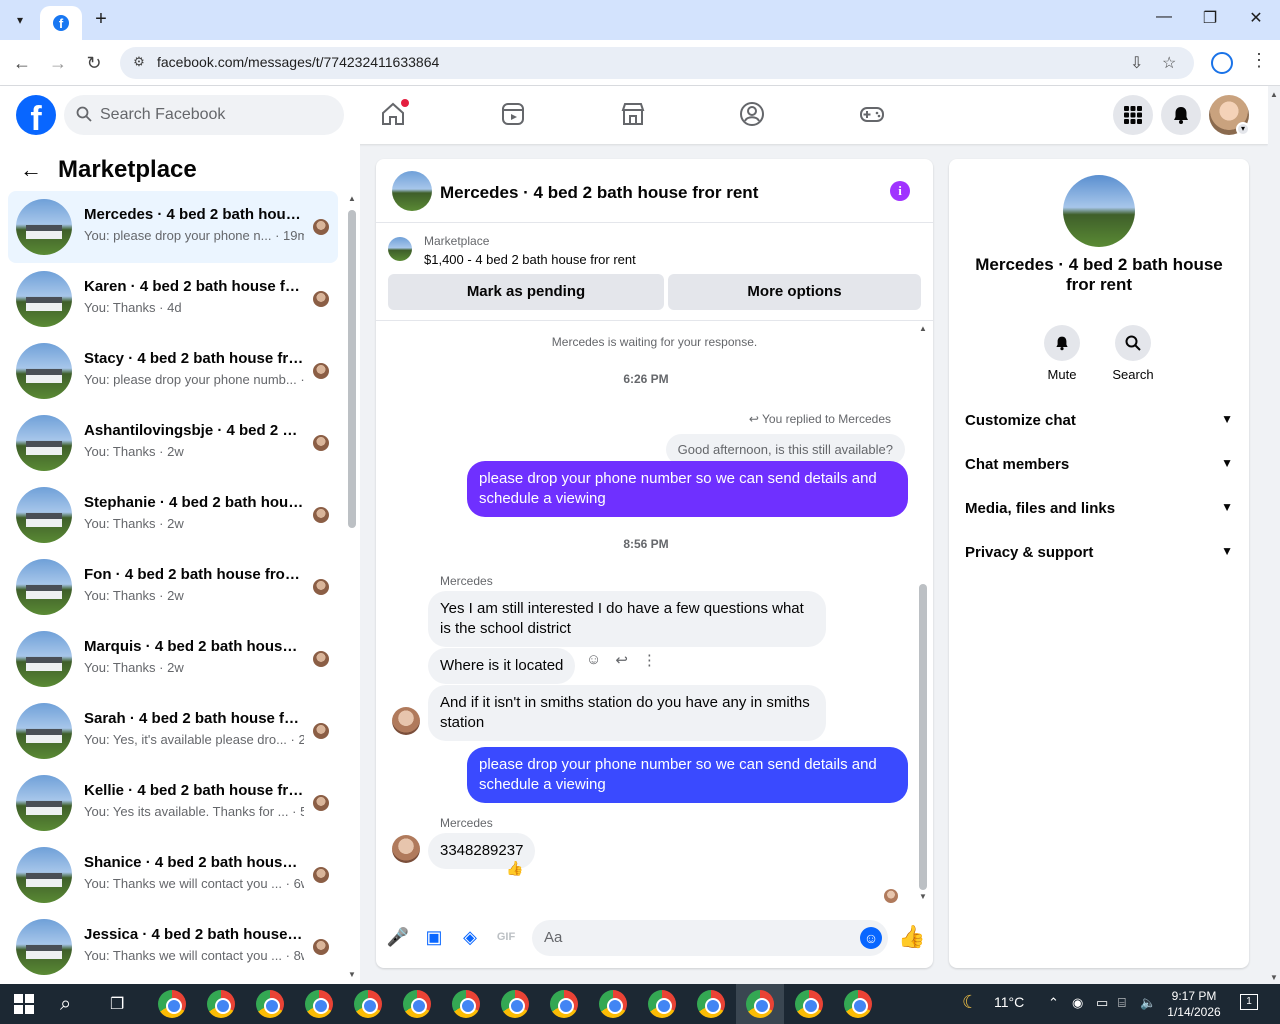 The image size is (1280, 1024). Describe the element at coordinates (20, 20) in the screenshot. I see `tab-search-chevron-icon: ▾` at that location.